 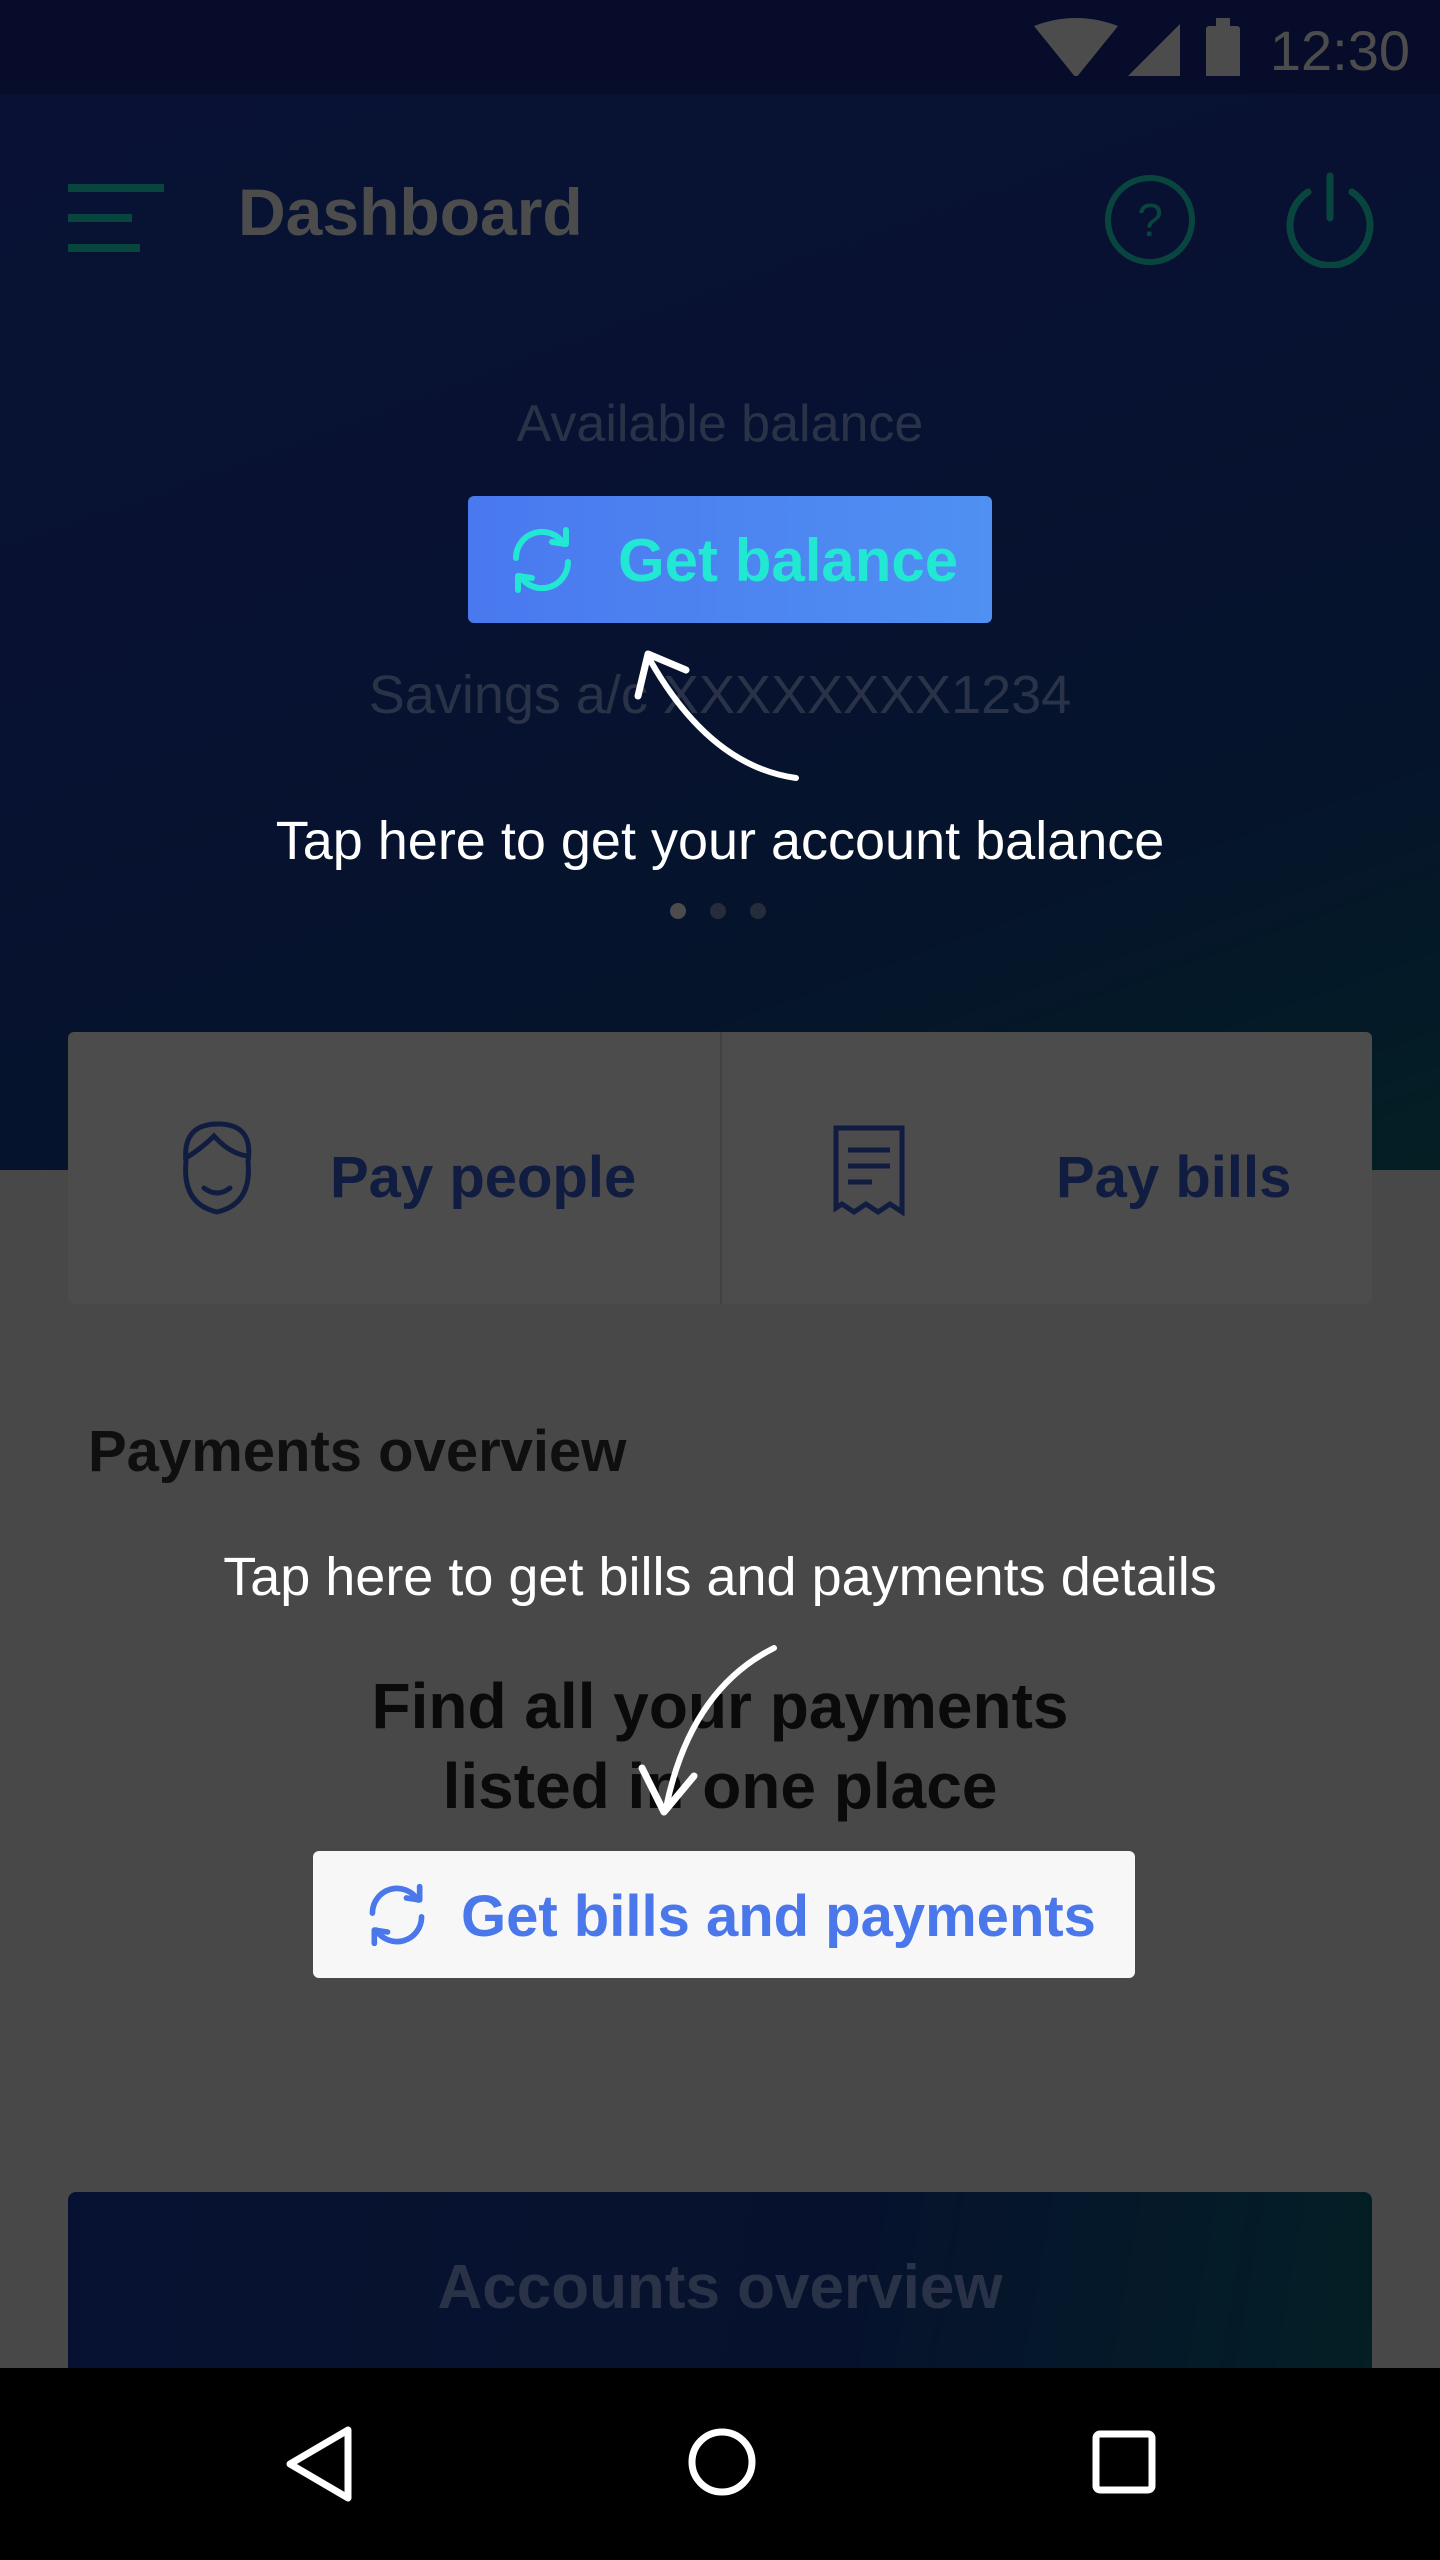 What do you see at coordinates (1174, 1177) in the screenshot?
I see `pay-bills-label: Pay bills` at bounding box center [1174, 1177].